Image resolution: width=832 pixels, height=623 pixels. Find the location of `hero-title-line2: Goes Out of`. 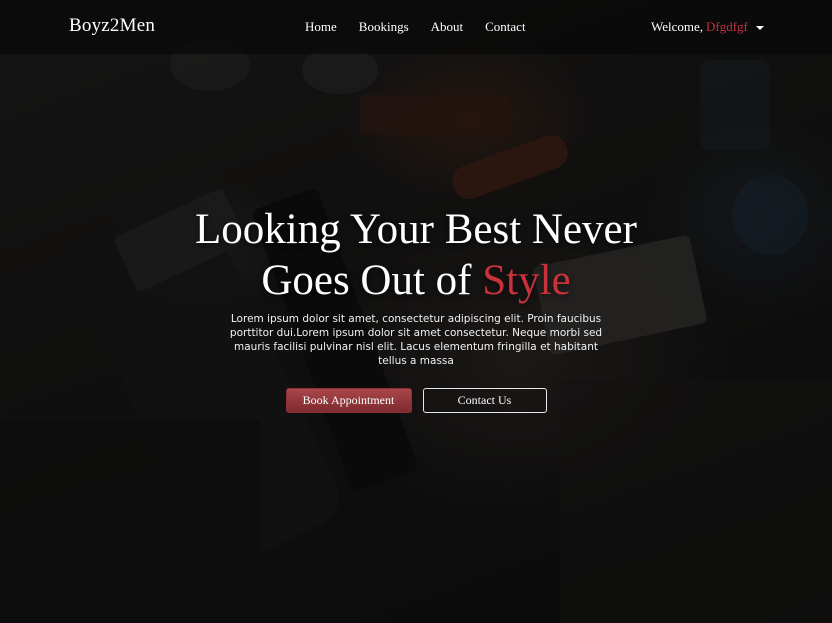

hero-title-line2: Goes Out of is located at coordinates (372, 280).